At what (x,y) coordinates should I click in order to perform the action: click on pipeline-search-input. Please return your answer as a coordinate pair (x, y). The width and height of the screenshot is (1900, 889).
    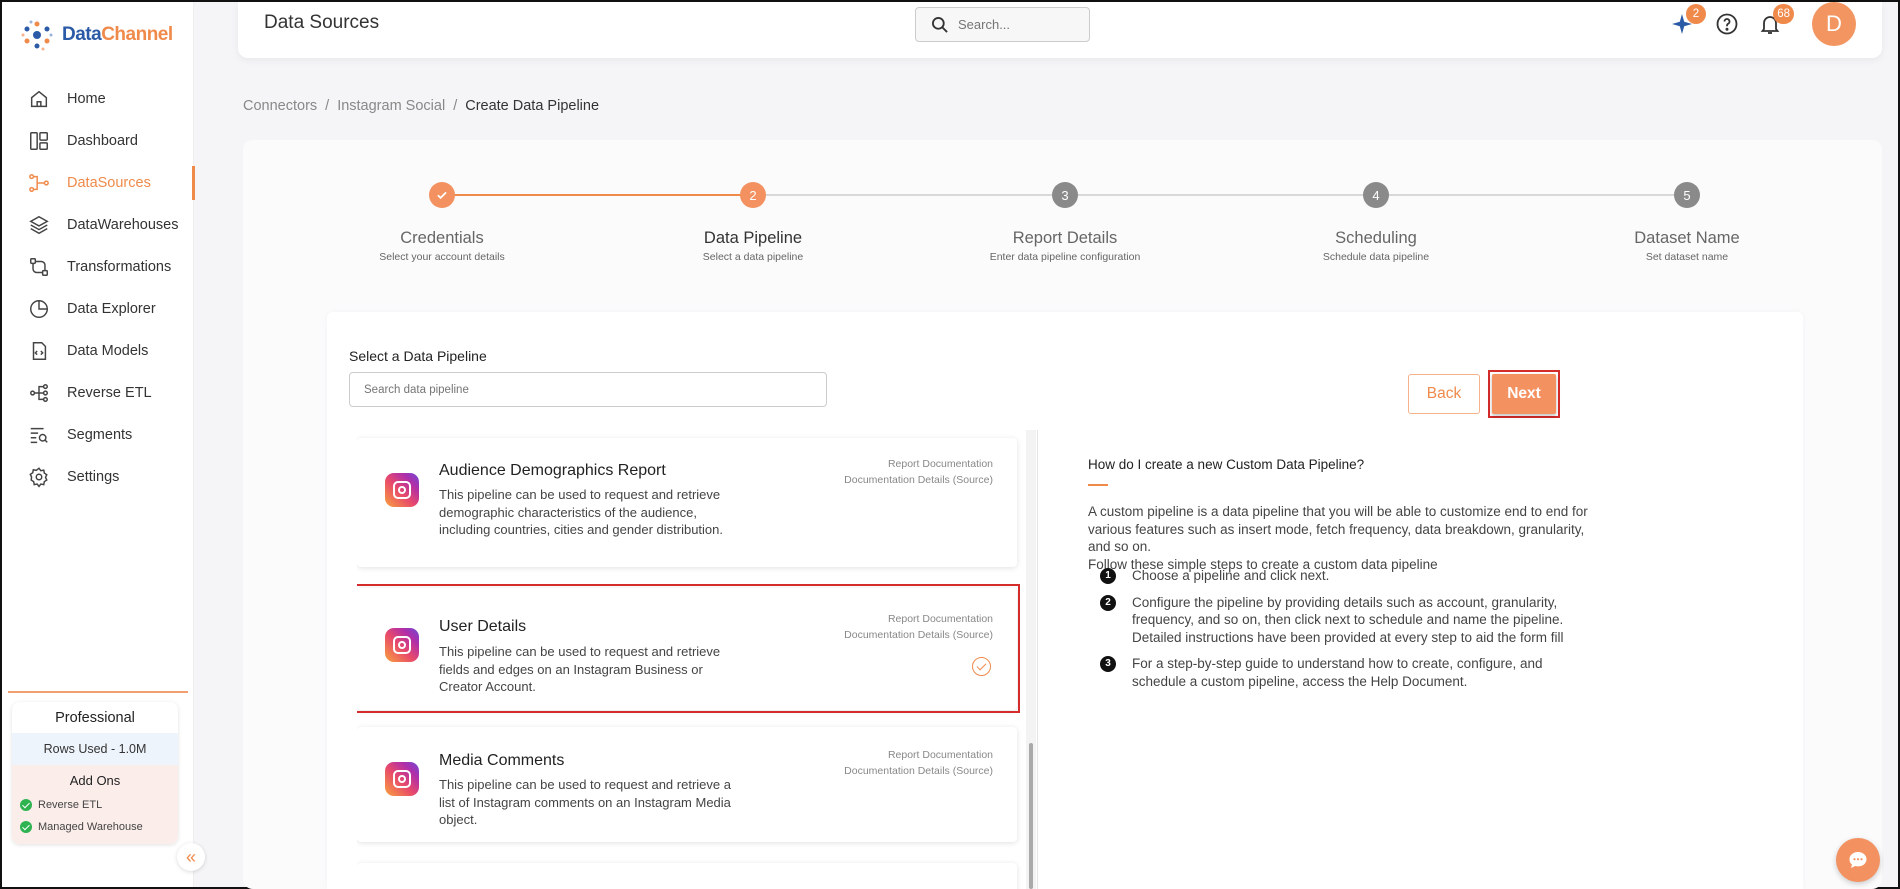
    Looking at the image, I should click on (595, 389).